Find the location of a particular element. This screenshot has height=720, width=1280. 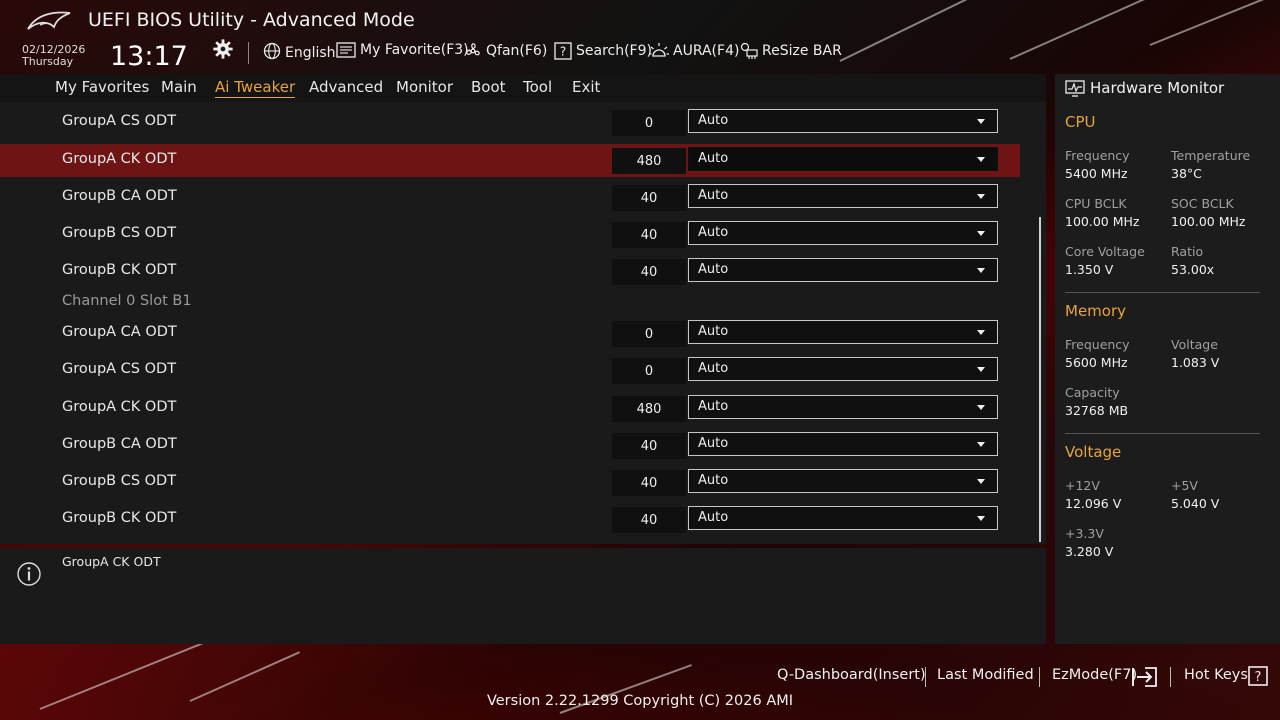

voltage-heading: Voltage is located at coordinates (1093, 452).